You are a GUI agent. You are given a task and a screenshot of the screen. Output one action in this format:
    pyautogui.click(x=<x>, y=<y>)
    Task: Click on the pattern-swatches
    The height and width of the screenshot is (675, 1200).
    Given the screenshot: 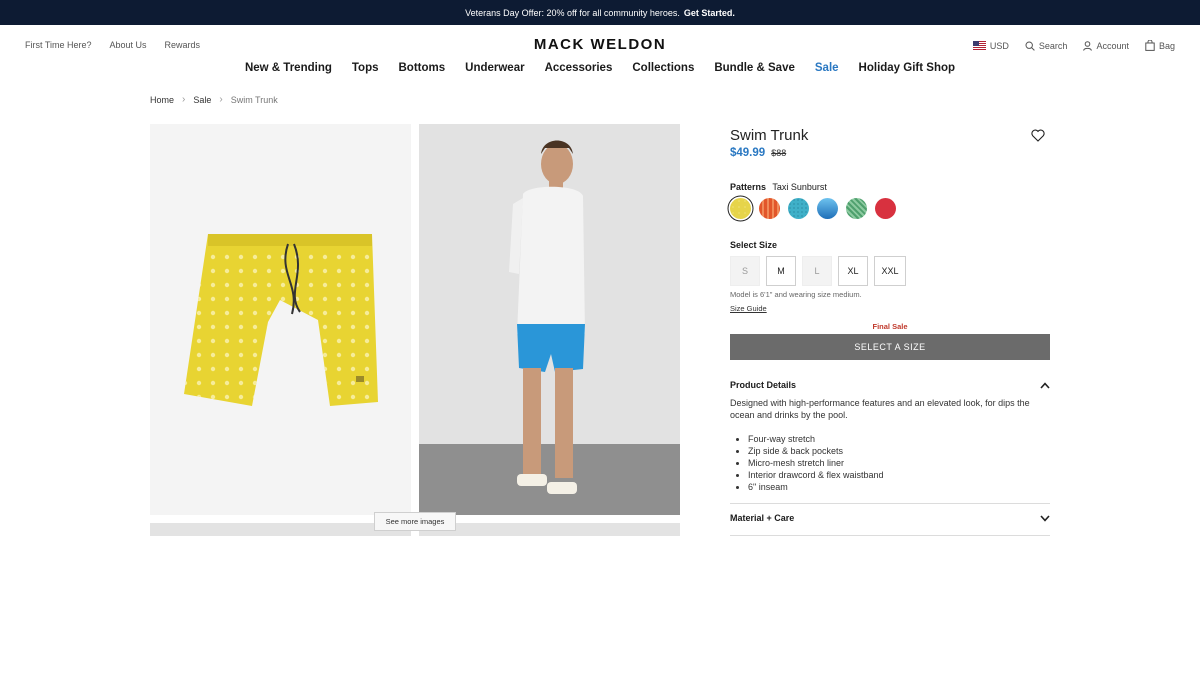 What is the action you would take?
    pyautogui.click(x=813, y=208)
    